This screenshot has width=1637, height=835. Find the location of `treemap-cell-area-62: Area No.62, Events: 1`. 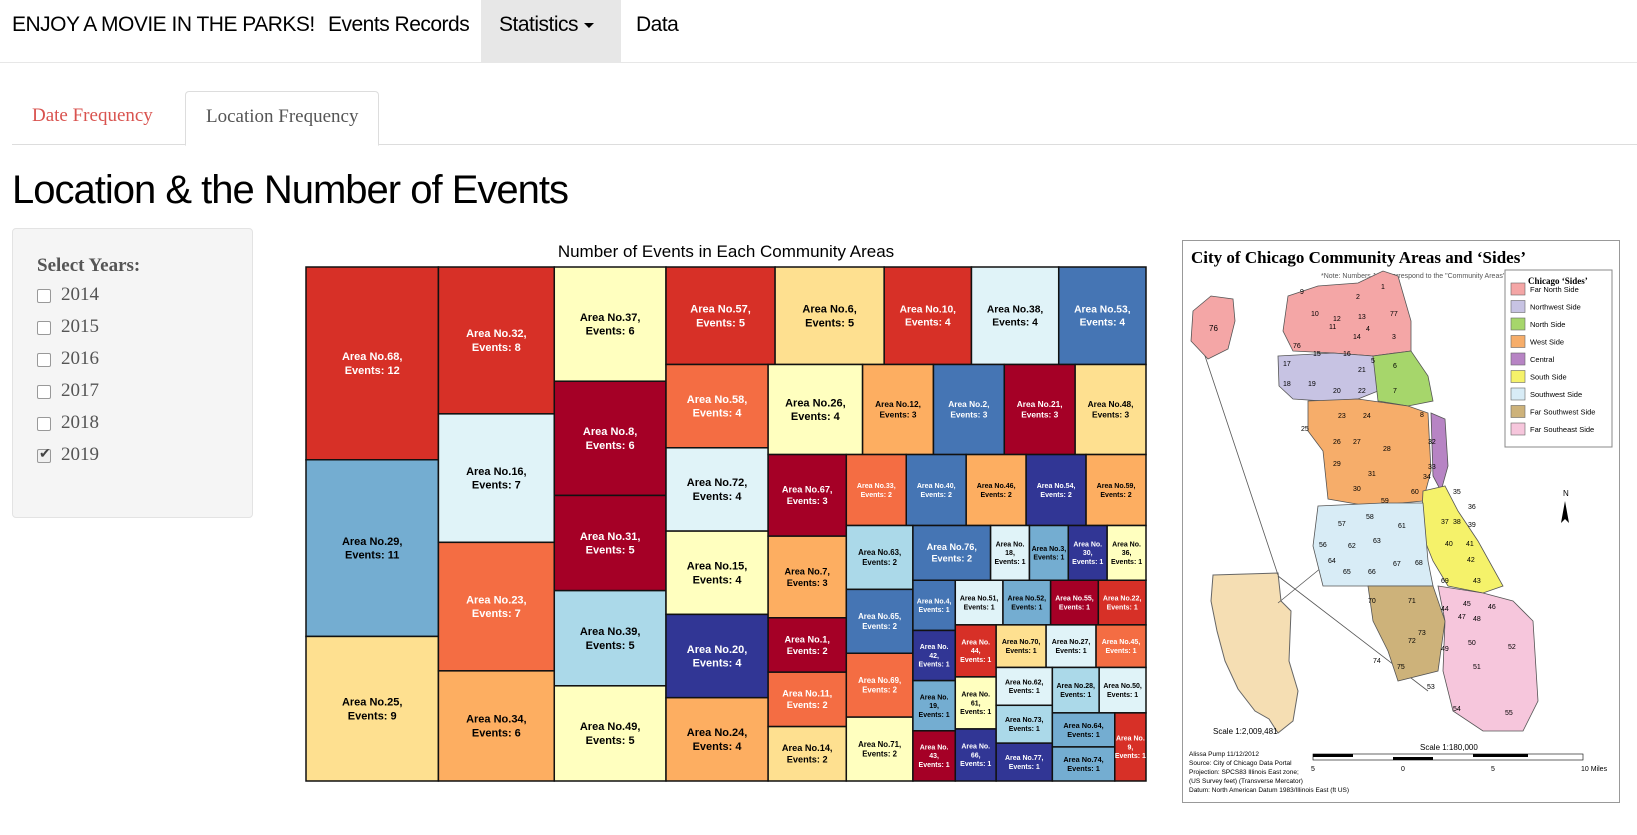

treemap-cell-area-62: Area No.62, Events: 1 is located at coordinates (1024, 686).